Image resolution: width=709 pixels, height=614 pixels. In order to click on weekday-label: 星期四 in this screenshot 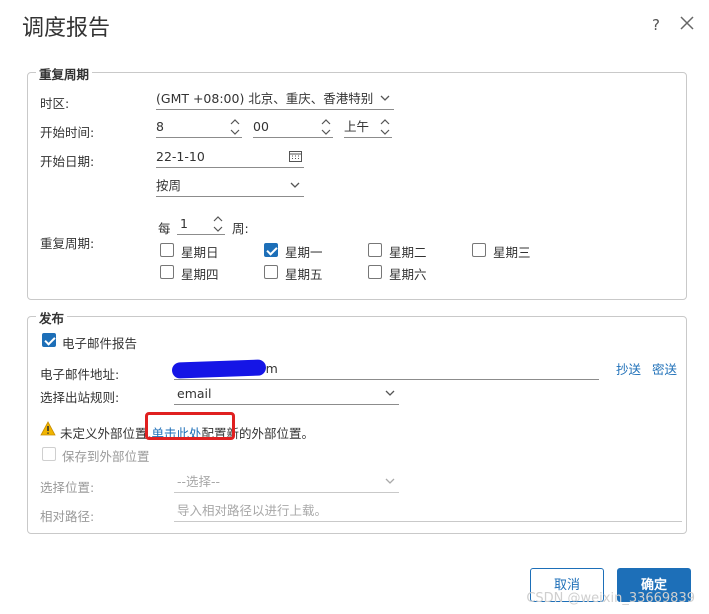, I will do `click(200, 274)`.